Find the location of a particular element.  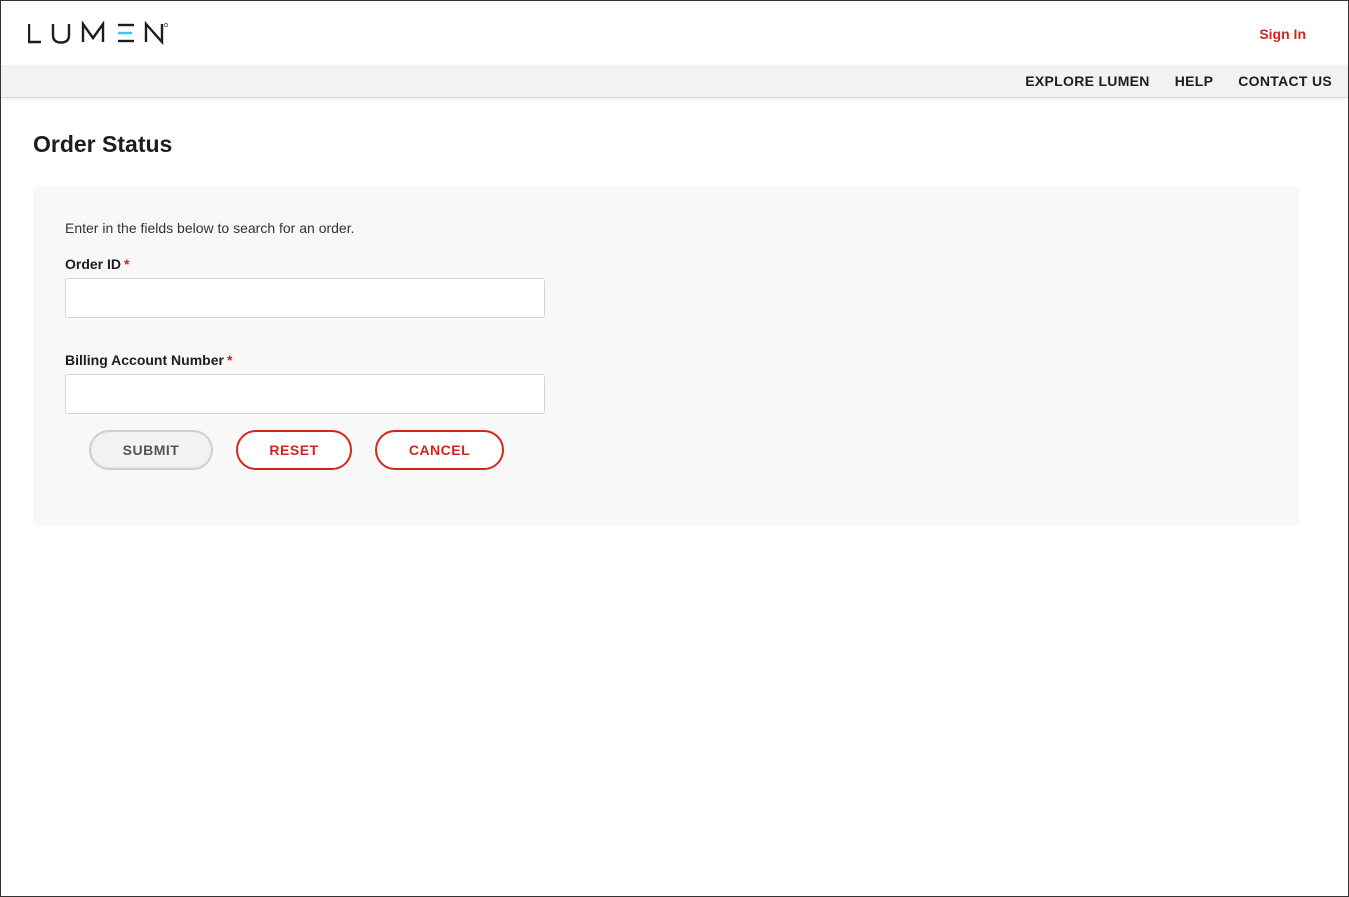

nav-item-explore-lumen: EXPLORE LUMEN is located at coordinates (1087, 81).